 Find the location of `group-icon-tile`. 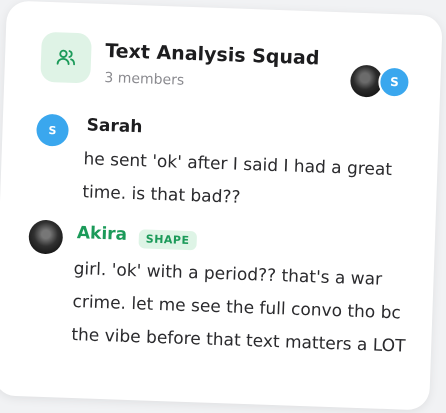

group-icon-tile is located at coordinates (66, 57).